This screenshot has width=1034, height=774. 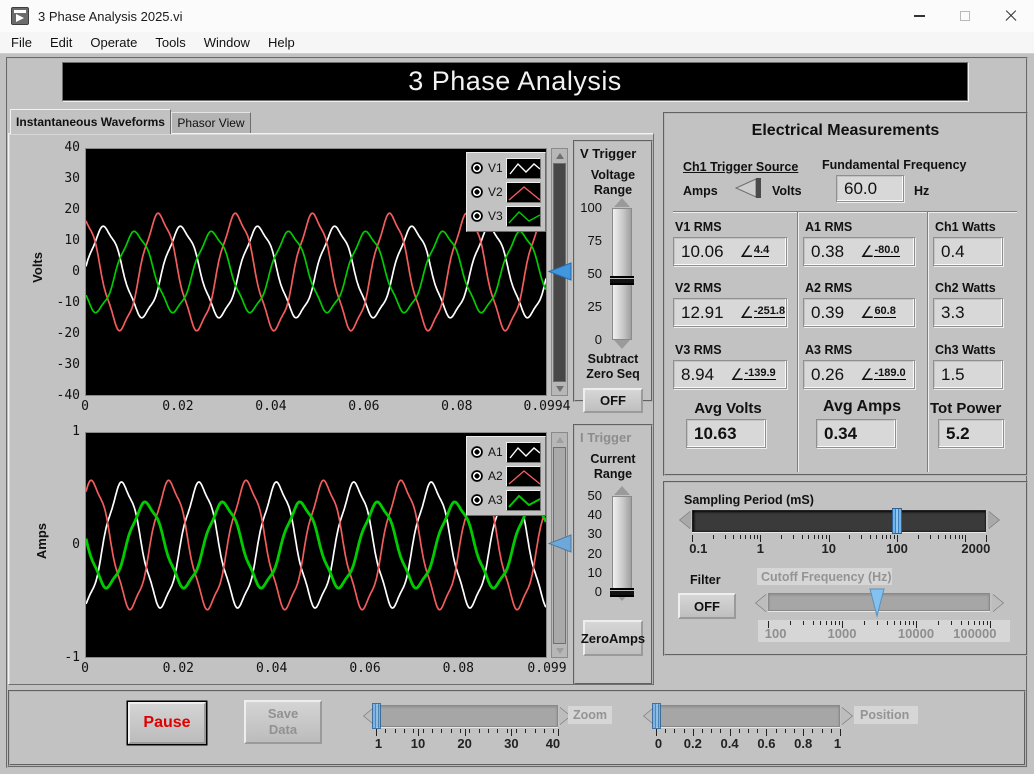 I want to click on a2-rms-label: A2 RMS, so click(x=829, y=288).